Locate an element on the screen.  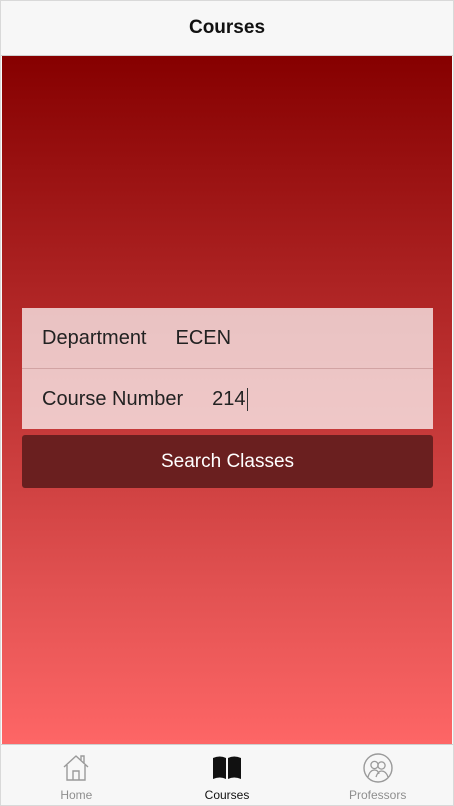
tab-professors-label: Professors is located at coordinates (378, 795).